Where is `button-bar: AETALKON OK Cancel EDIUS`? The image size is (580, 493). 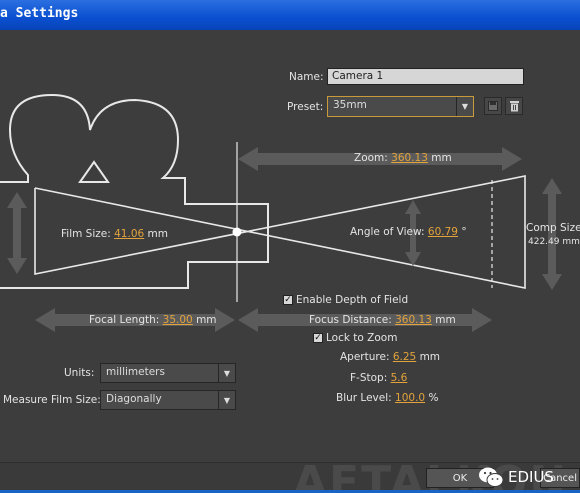 button-bar: AETALKON OK Cancel EDIUS is located at coordinates (290, 473).